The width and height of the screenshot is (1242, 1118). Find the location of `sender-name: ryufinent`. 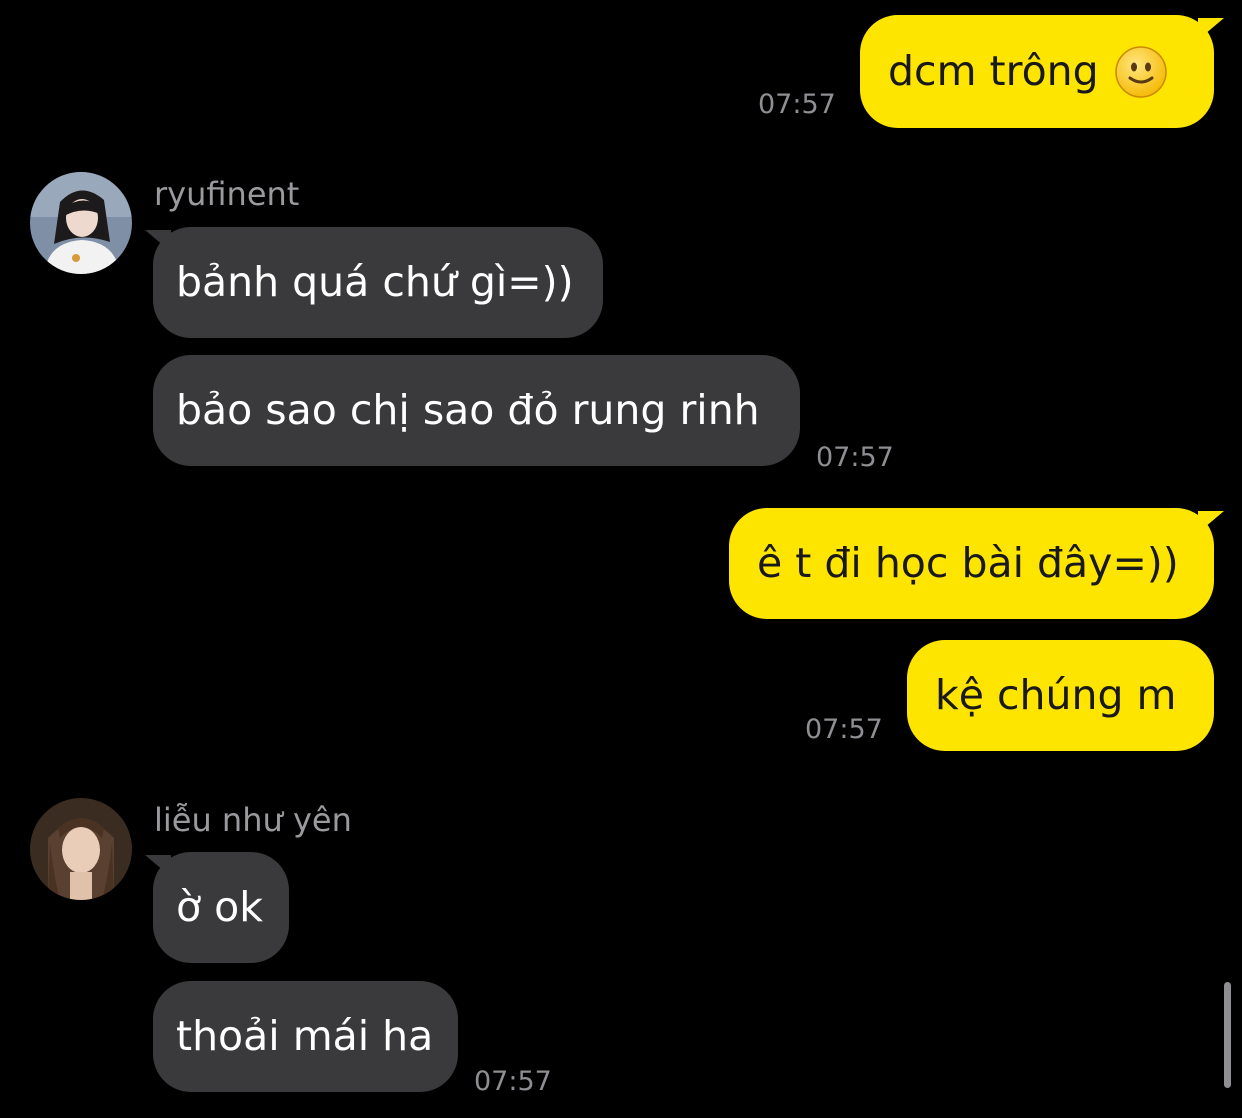

sender-name: ryufinent is located at coordinates (227, 194).